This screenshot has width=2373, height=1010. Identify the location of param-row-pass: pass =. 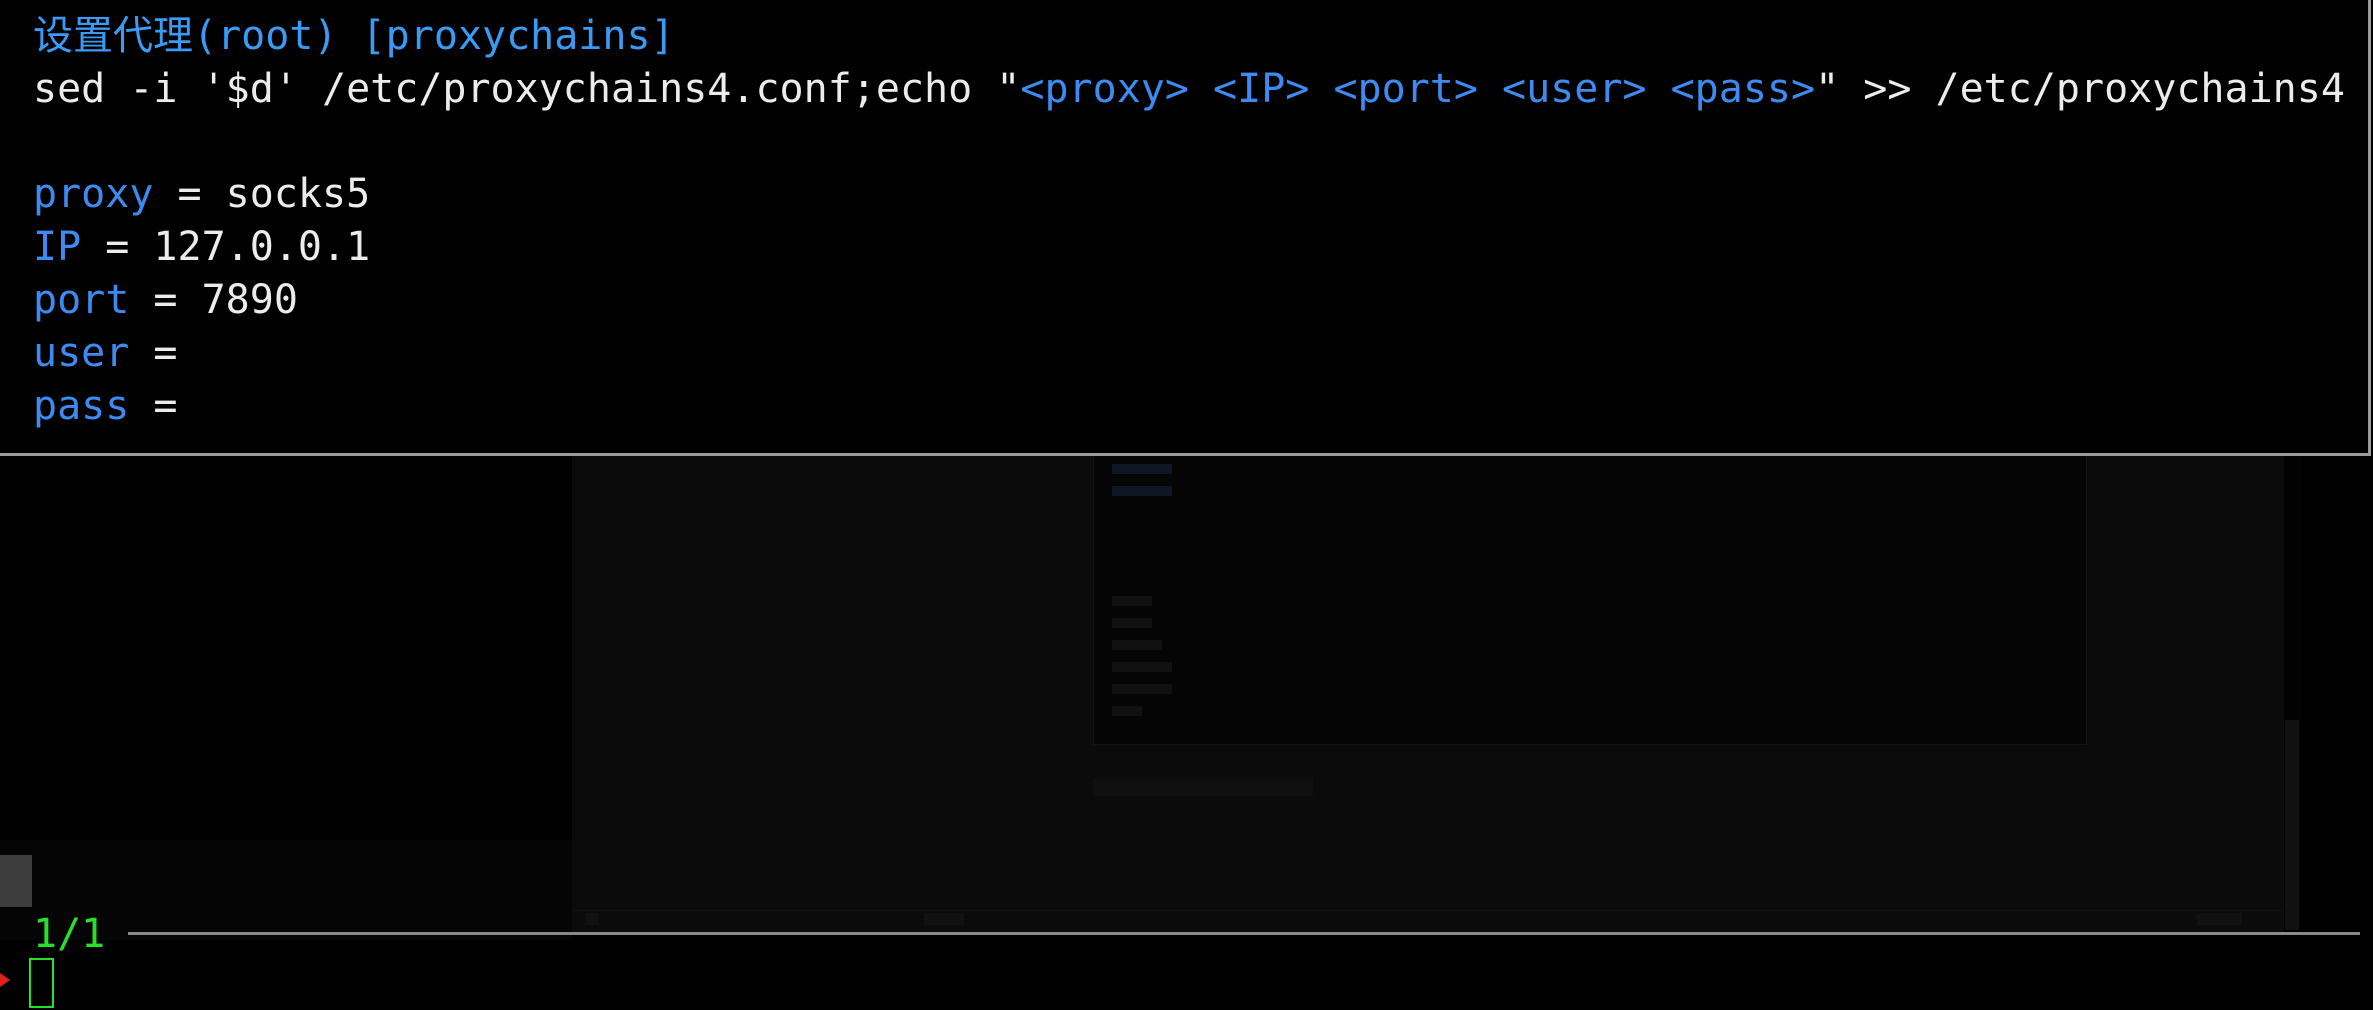
(105, 406).